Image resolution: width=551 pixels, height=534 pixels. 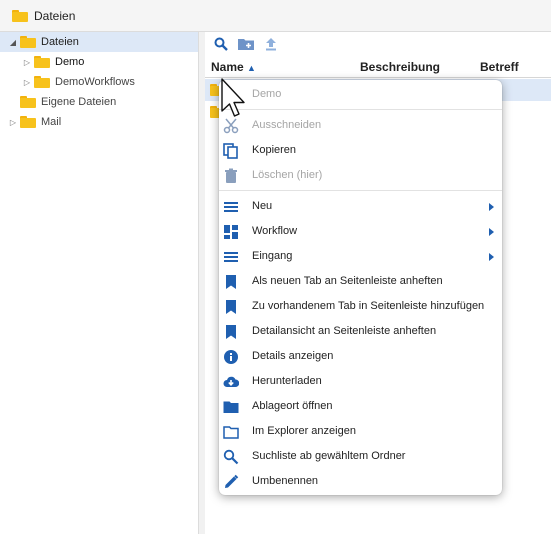 What do you see at coordinates (231, 482) in the screenshot?
I see `pencil-icon` at bounding box center [231, 482].